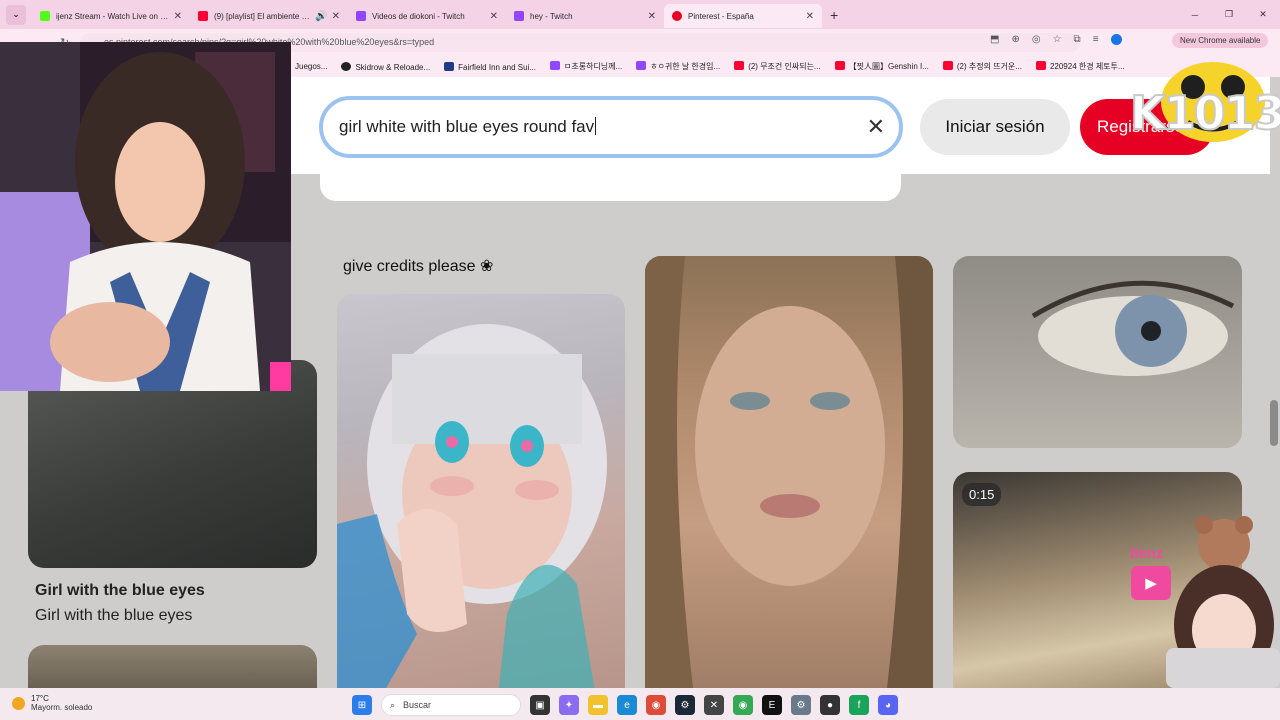 The image size is (1280, 720). I want to click on install-icon: ⬒, so click(994, 39).